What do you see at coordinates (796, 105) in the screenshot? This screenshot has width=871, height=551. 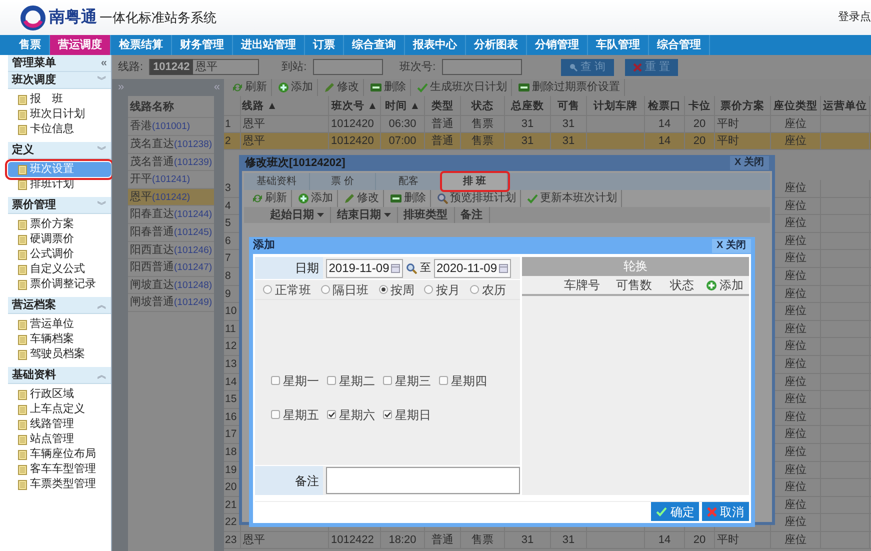 I see `column-header: 座位类型` at bounding box center [796, 105].